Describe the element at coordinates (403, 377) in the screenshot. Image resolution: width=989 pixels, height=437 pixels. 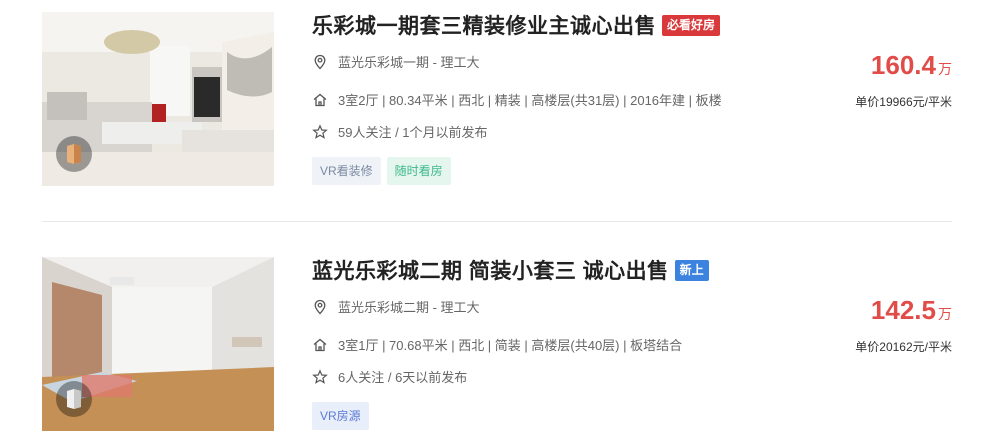
I see `follow-text: 6人关注 / 6天以前发布` at that location.